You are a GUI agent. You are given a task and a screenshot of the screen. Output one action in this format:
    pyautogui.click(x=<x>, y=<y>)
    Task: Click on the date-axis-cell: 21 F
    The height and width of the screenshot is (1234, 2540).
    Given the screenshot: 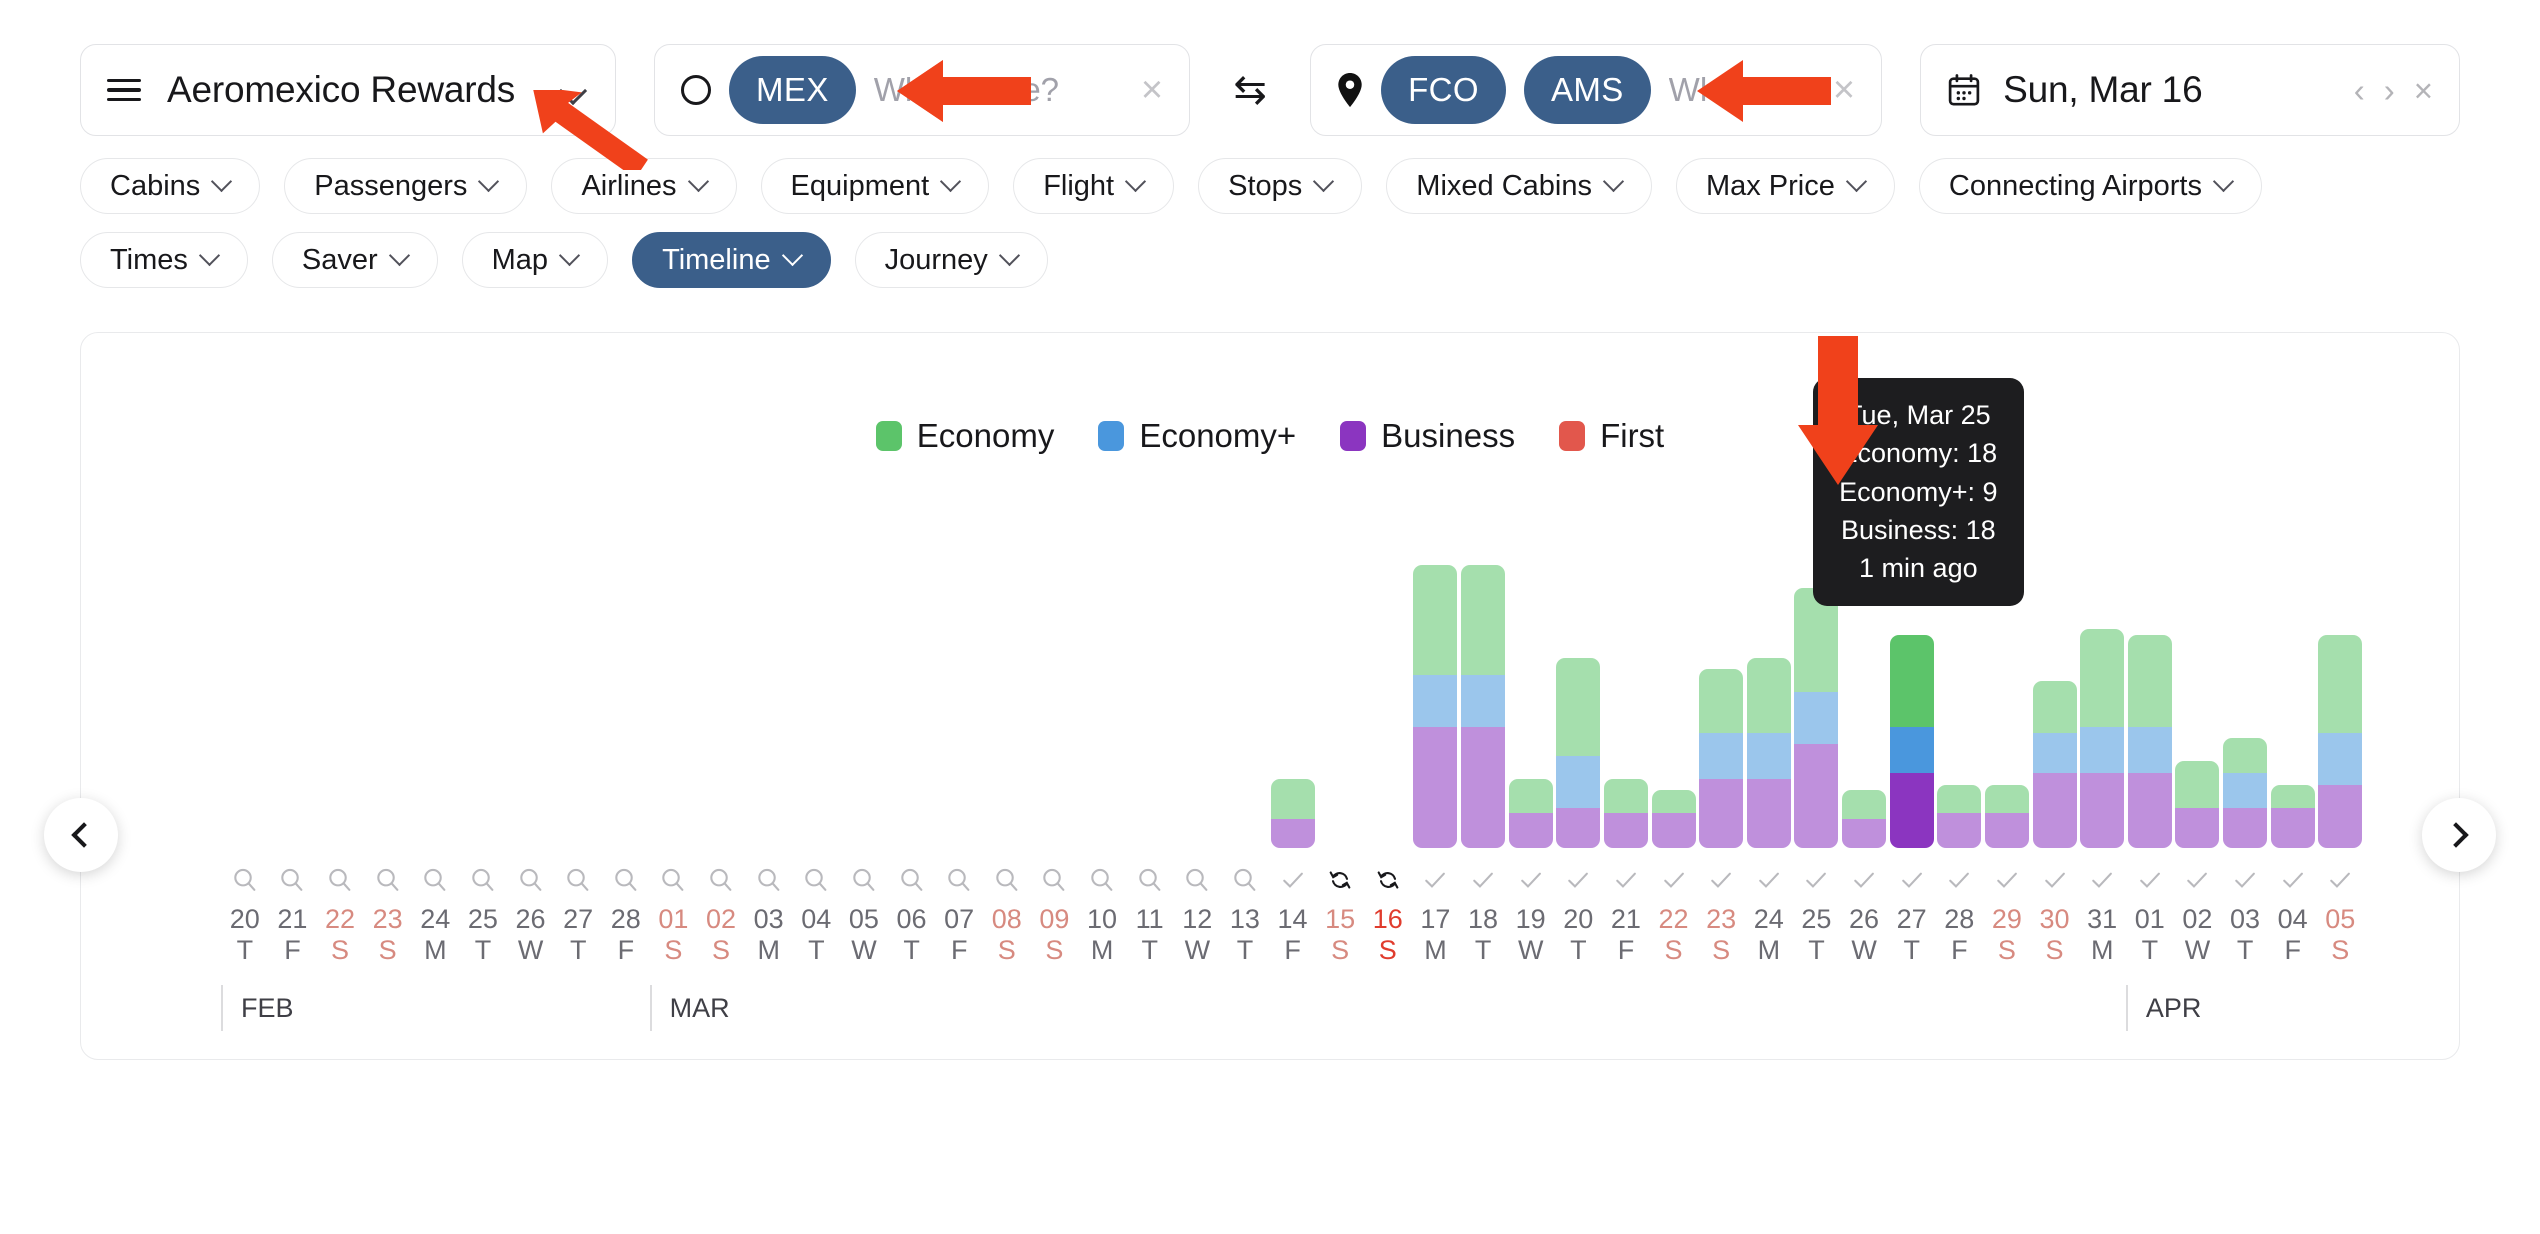 What is the action you would take?
    pyautogui.click(x=1626, y=913)
    